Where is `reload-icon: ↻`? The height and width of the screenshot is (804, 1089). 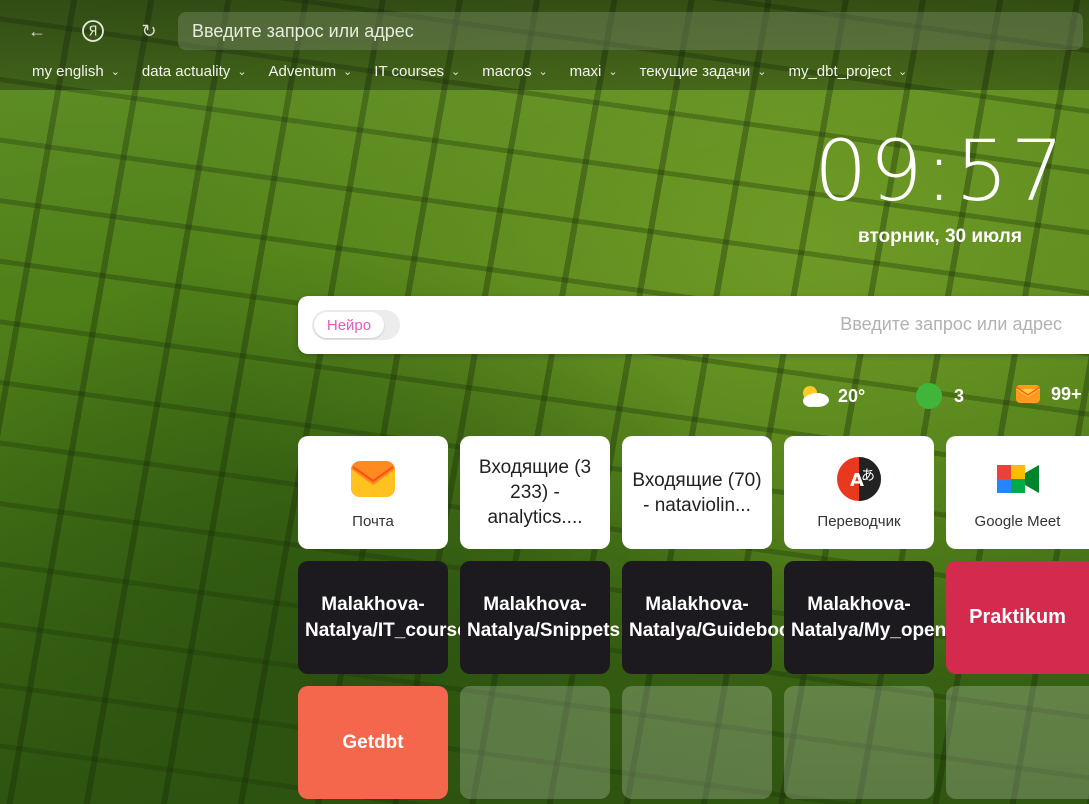 reload-icon: ↻ is located at coordinates (149, 31).